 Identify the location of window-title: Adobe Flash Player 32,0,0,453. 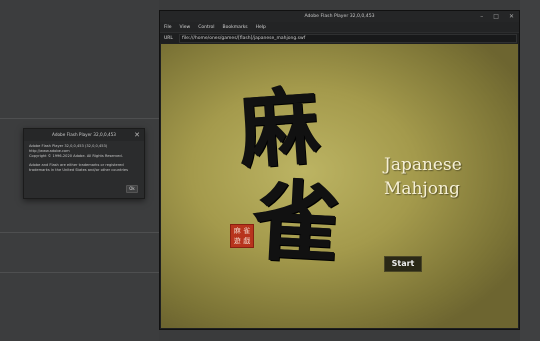
(339, 16).